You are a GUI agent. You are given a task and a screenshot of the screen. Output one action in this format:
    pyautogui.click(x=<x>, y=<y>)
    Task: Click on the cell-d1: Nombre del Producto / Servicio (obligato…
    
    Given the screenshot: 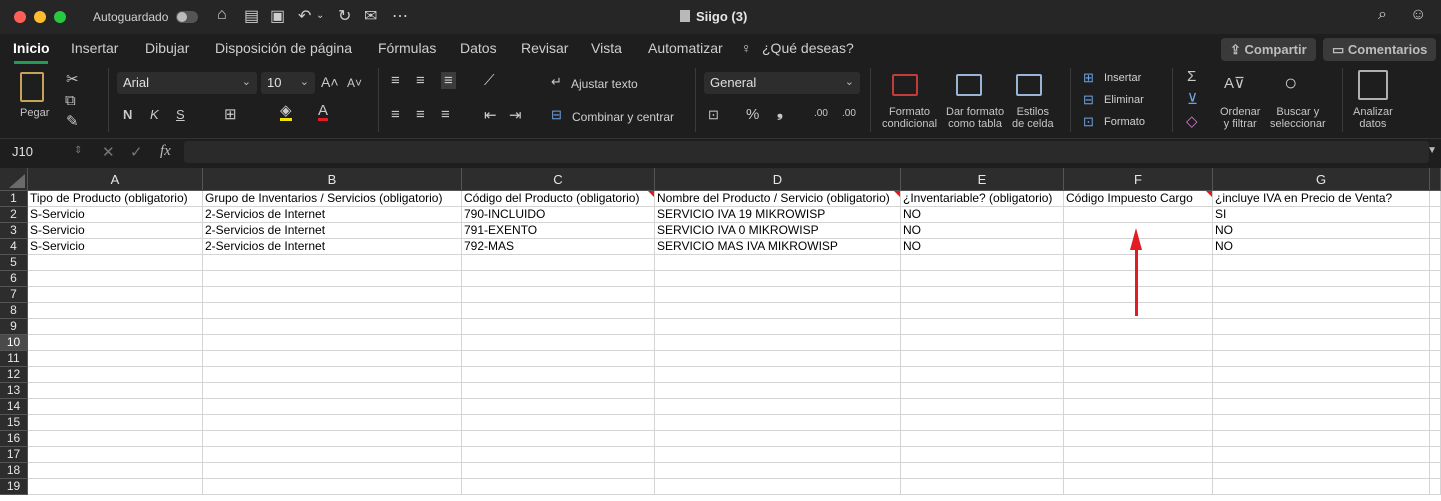 What is the action you would take?
    pyautogui.click(x=778, y=199)
    